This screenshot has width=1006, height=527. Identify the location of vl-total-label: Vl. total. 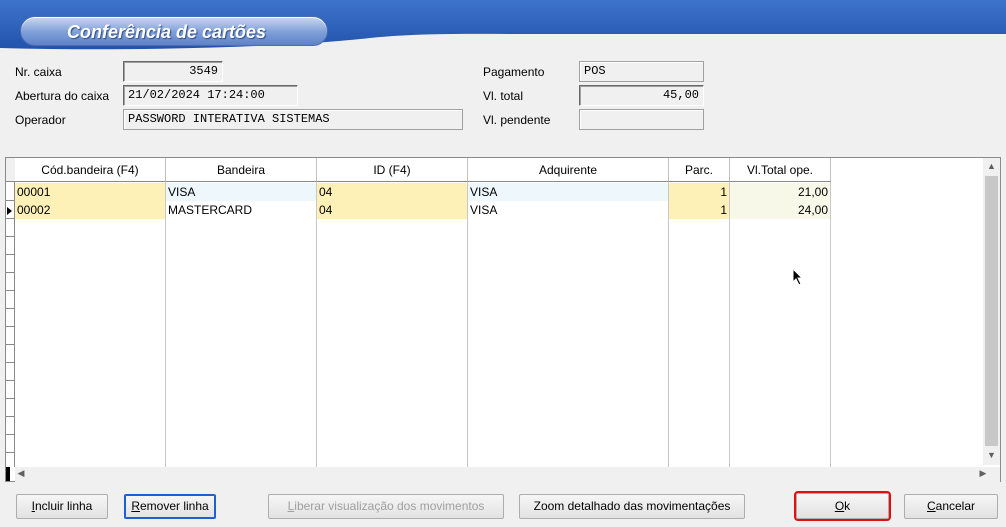
(503, 96).